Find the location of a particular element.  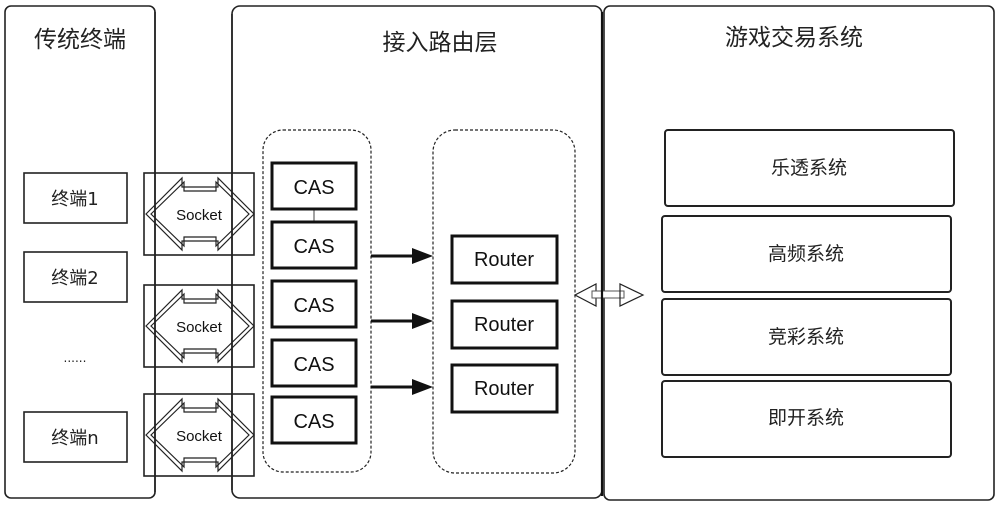

system-box-high-frequency: 高频系统 is located at coordinates (806, 254).